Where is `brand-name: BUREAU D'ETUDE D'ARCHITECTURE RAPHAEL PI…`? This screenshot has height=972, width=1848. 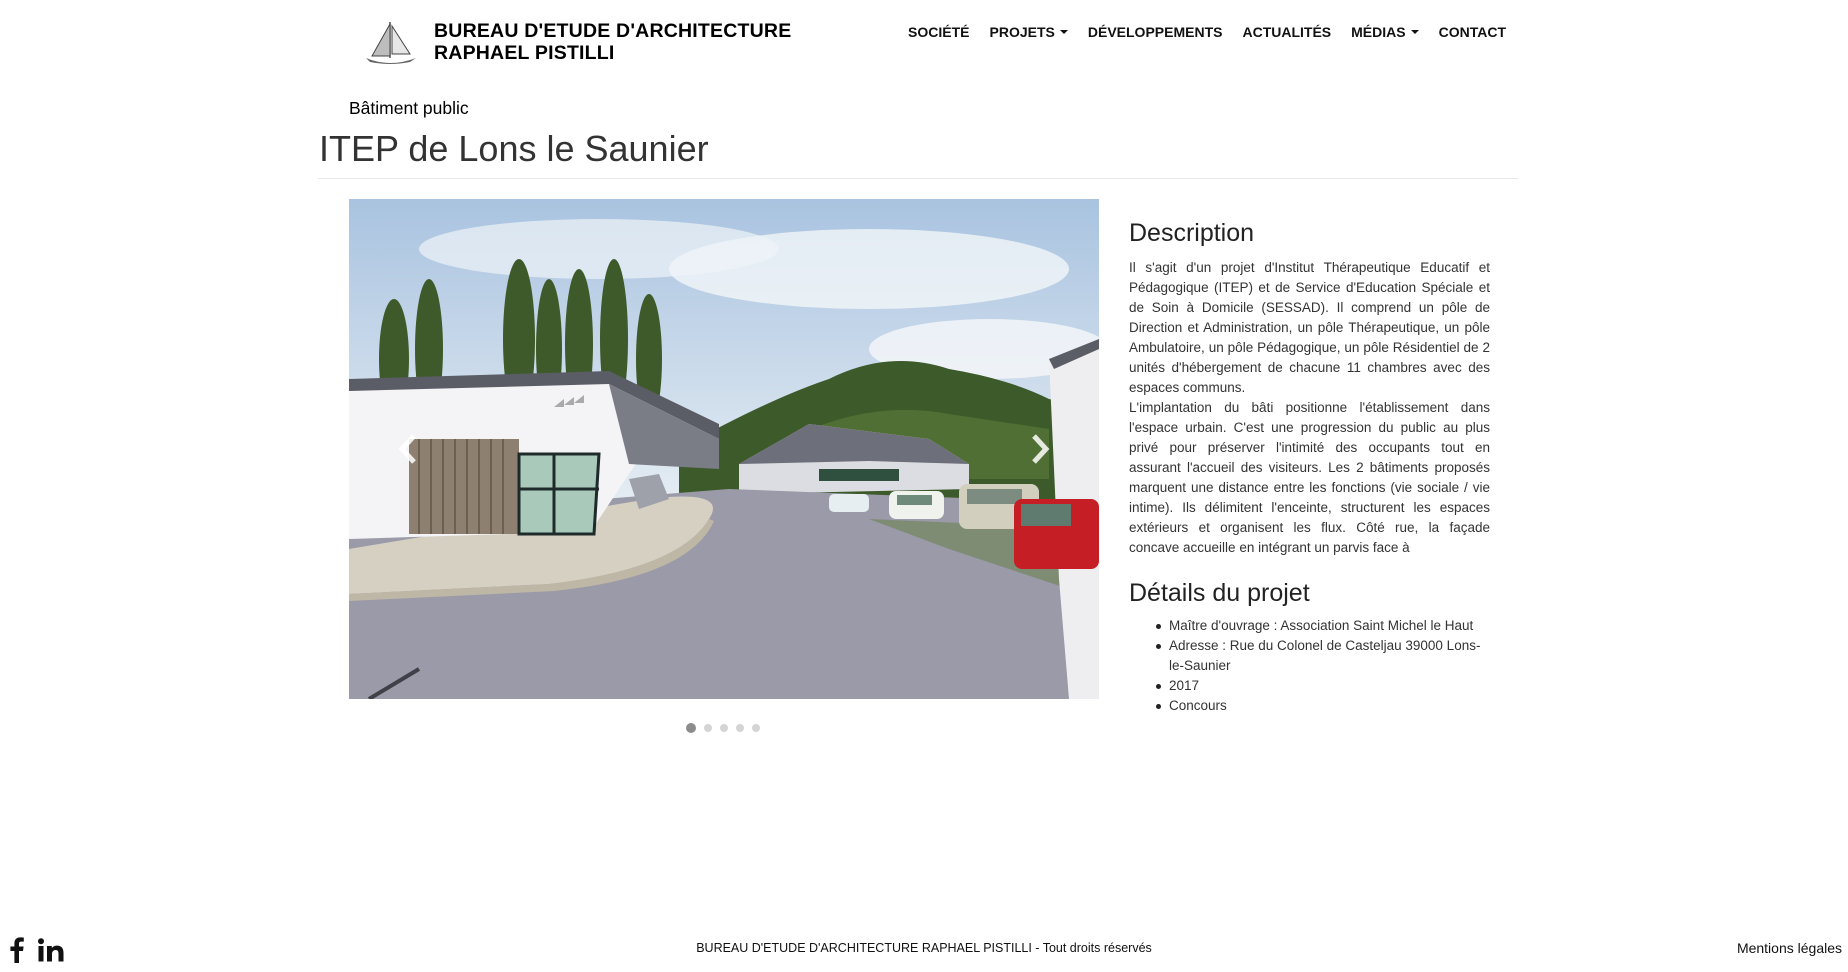 brand-name: BUREAU D'ETUDE D'ARCHITECTURE RAPHAEL PI… is located at coordinates (612, 42).